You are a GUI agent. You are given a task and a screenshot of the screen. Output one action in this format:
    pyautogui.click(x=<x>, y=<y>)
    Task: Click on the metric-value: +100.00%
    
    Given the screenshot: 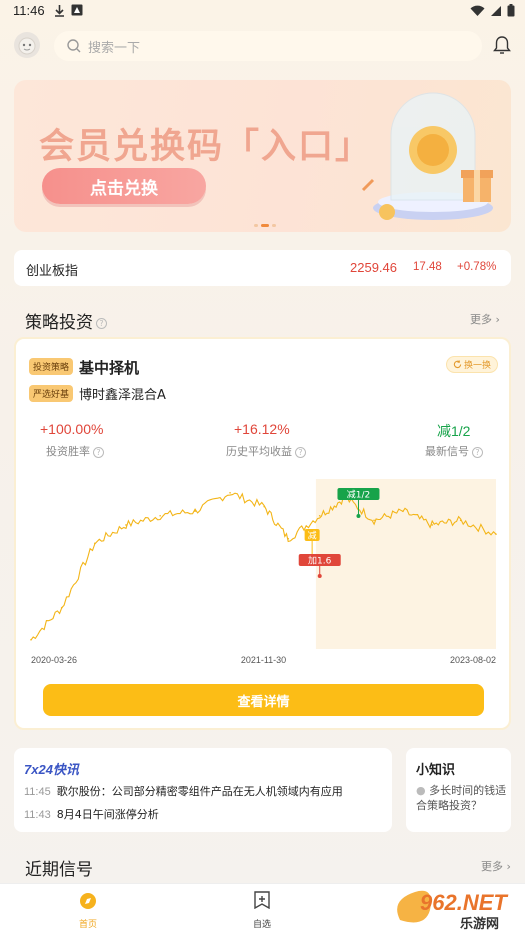 What is the action you would take?
    pyautogui.click(x=72, y=429)
    